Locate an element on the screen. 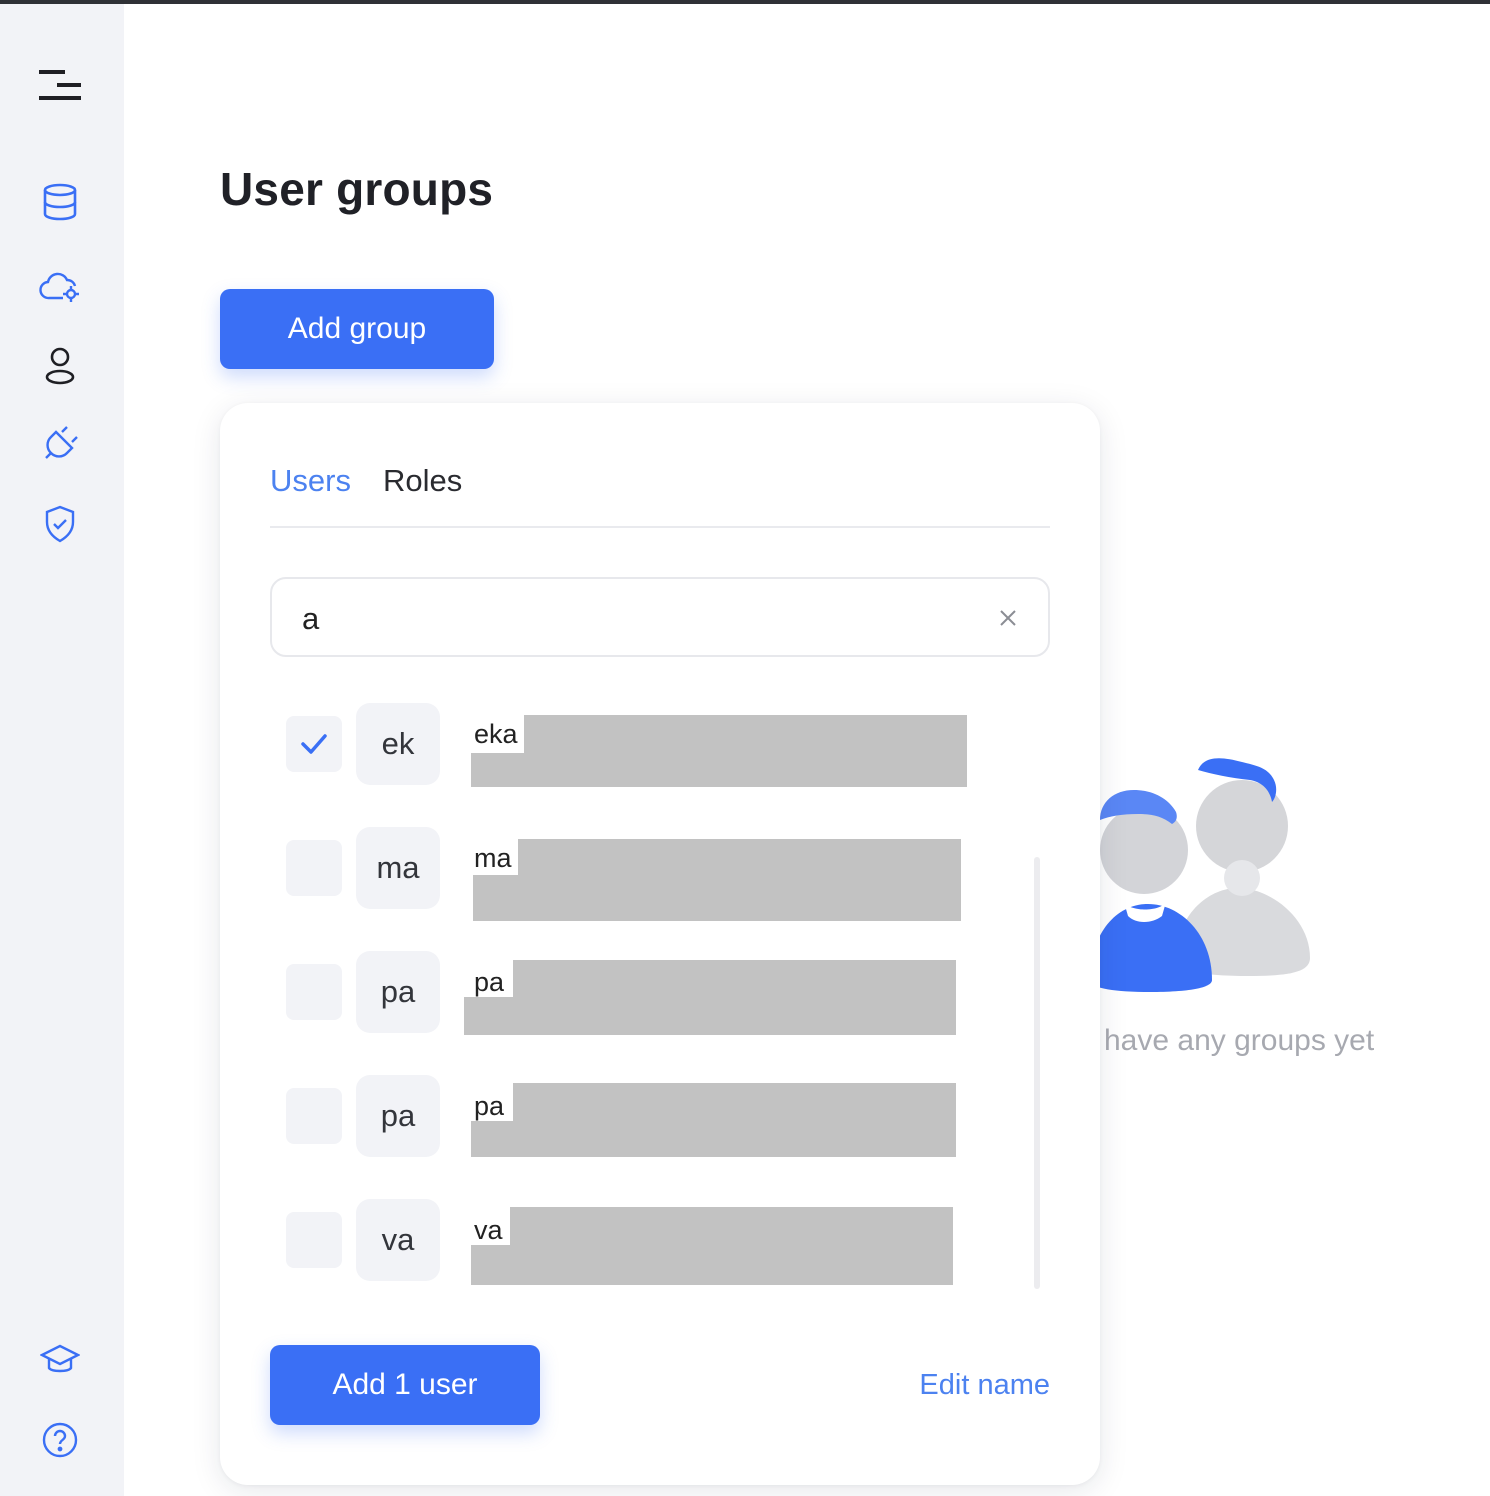 The image size is (1490, 1496). shield-check-icon is located at coordinates (60, 524).